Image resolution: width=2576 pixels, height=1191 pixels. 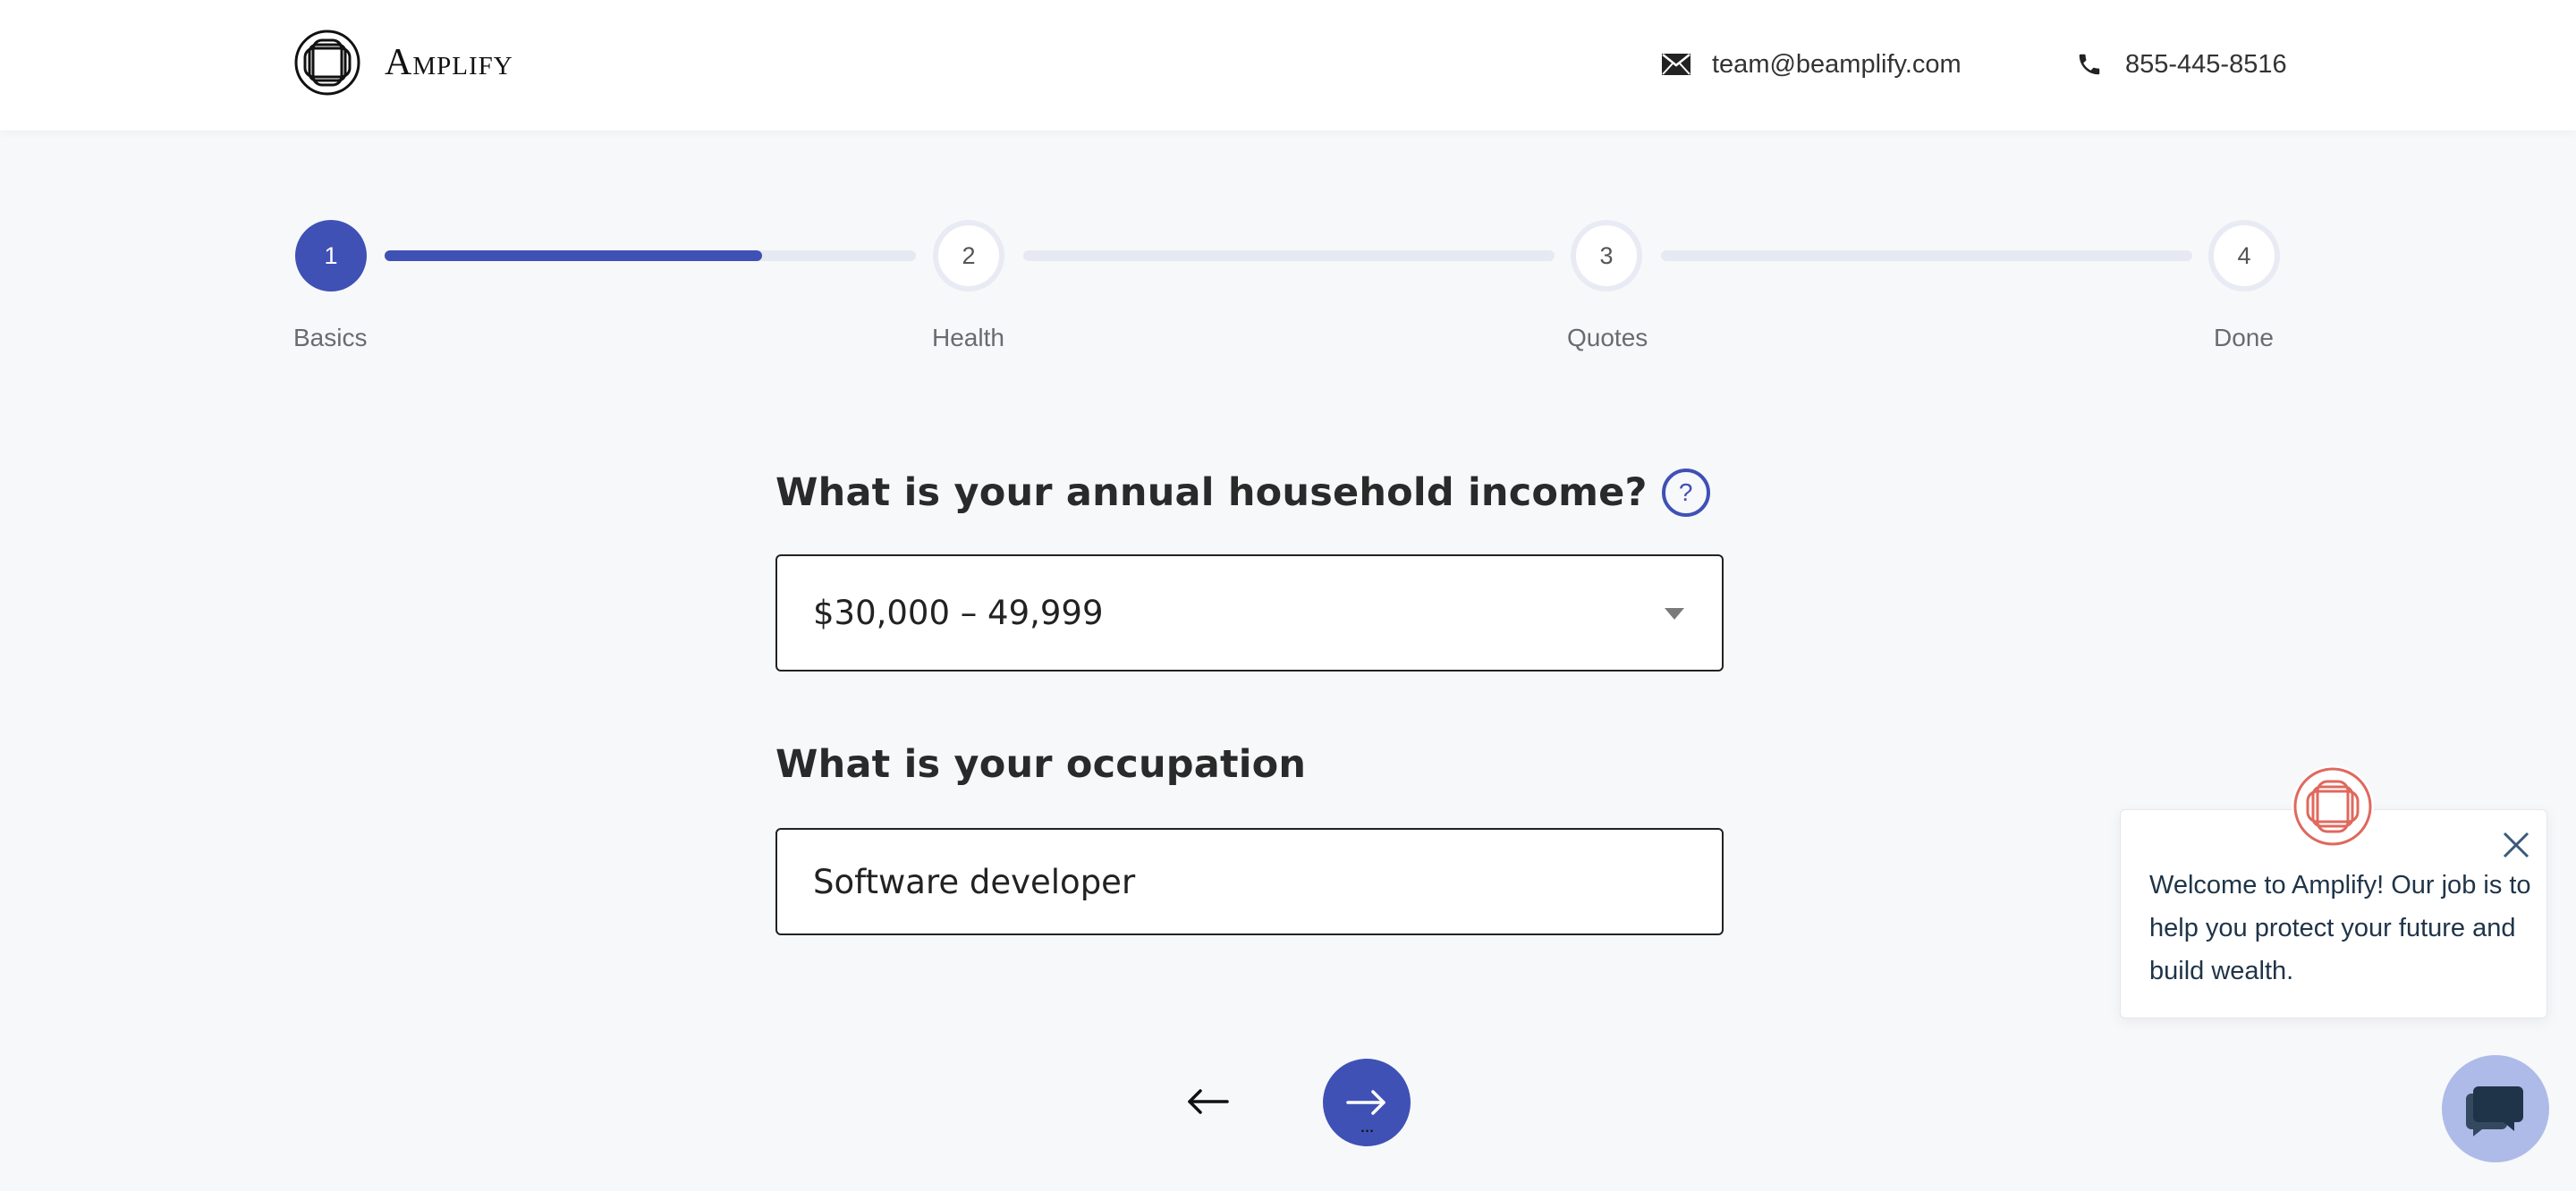 I want to click on occupation-input, so click(x=1249, y=881).